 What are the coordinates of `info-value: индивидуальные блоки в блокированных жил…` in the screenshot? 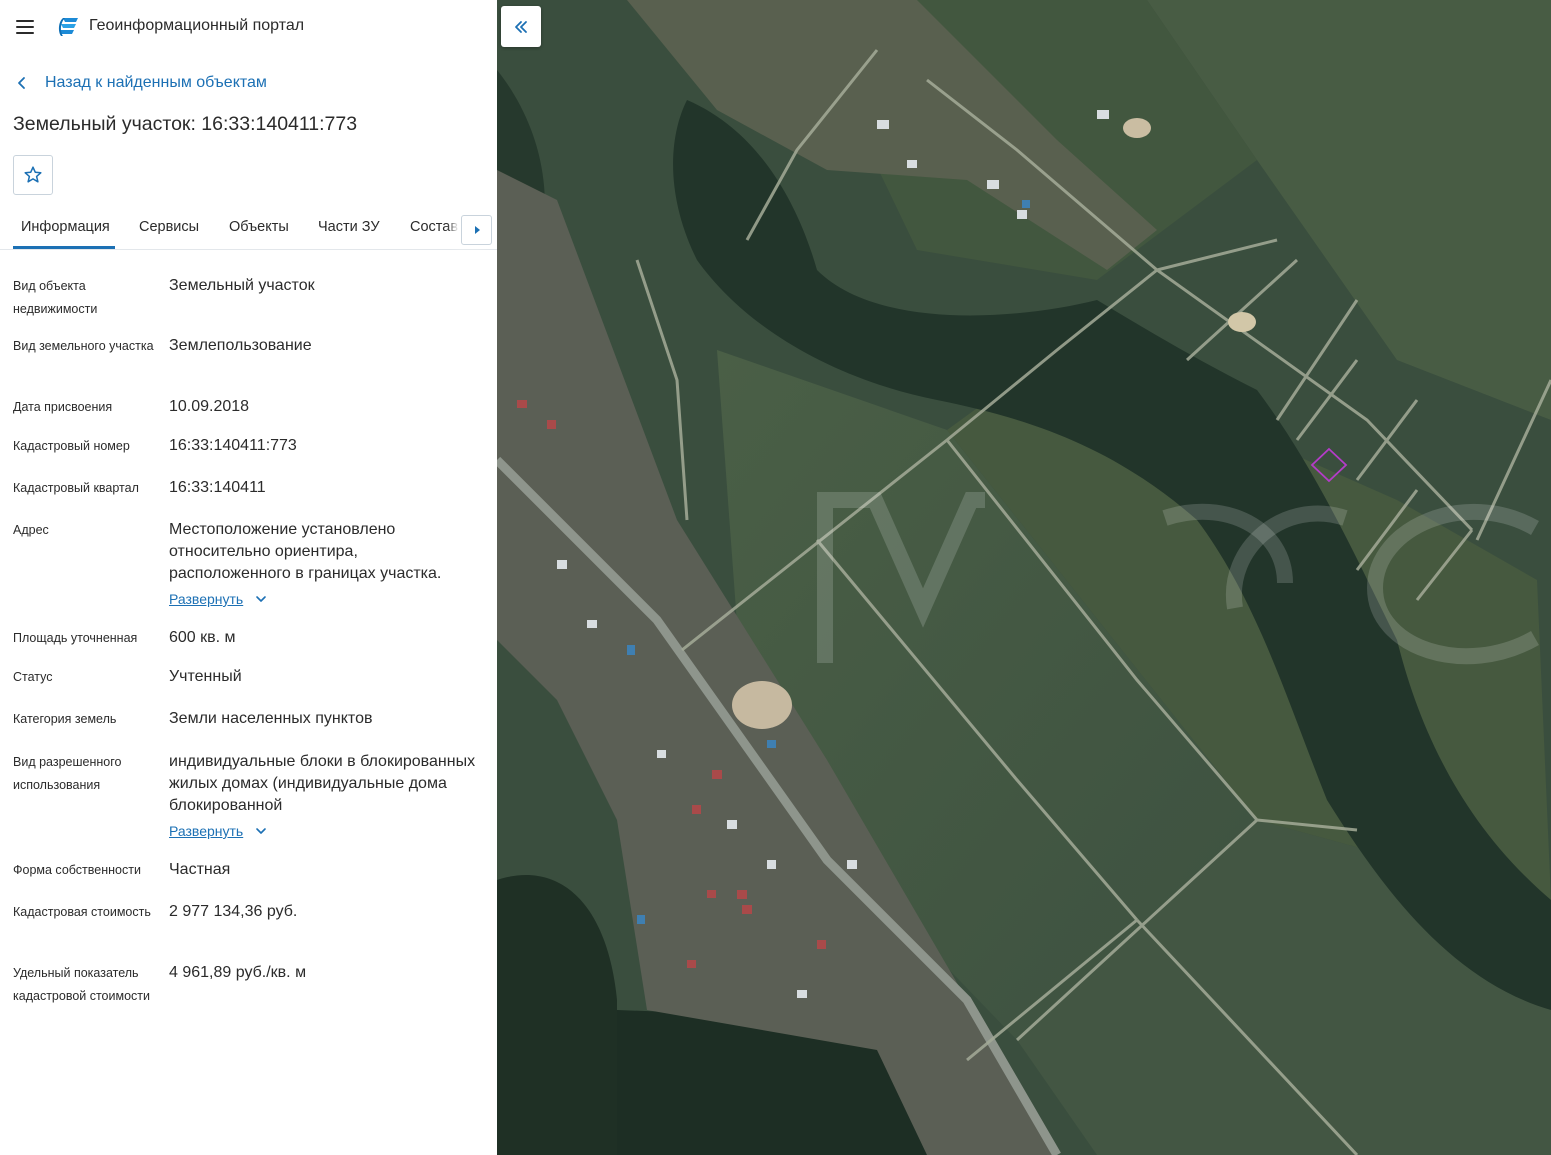 It's located at (322, 783).